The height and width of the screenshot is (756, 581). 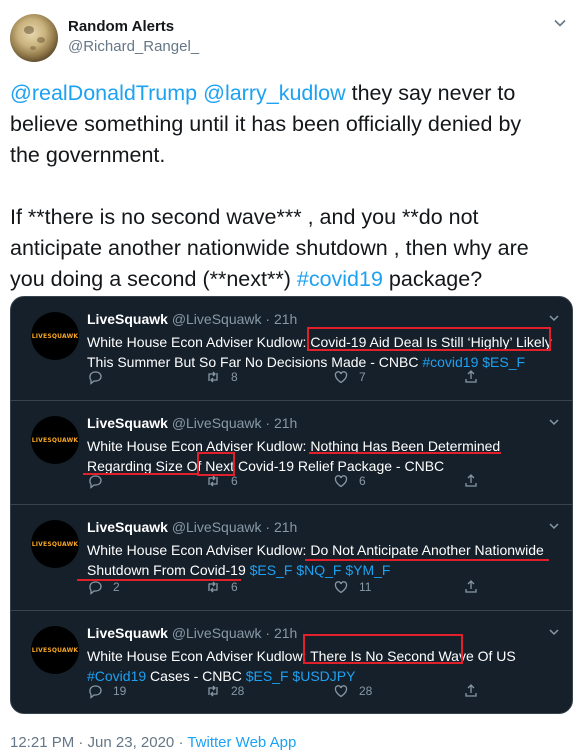 What do you see at coordinates (121, 26) in the screenshot?
I see `author-display-name: Random Alerts` at bounding box center [121, 26].